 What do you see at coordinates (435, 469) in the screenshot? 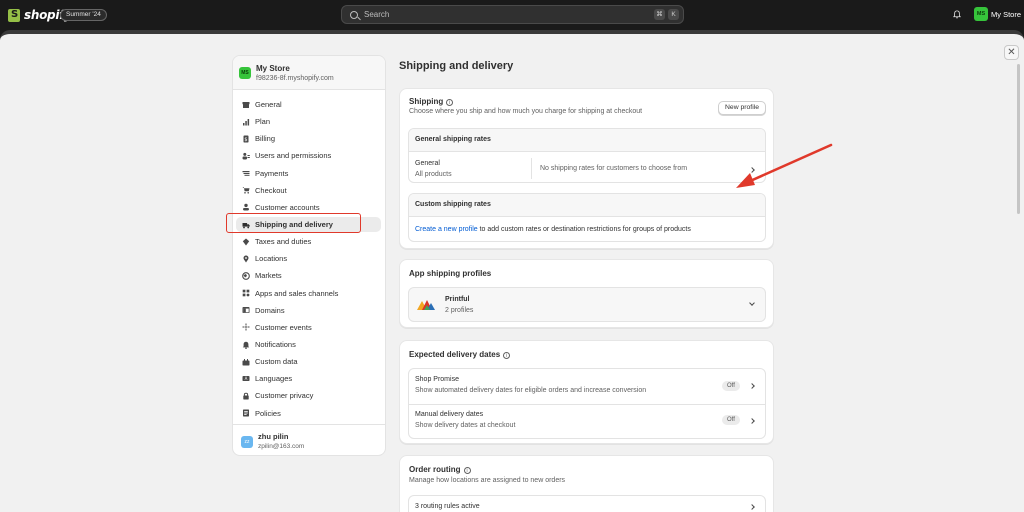
I see `order-routing-title-text: Order routing` at bounding box center [435, 469].